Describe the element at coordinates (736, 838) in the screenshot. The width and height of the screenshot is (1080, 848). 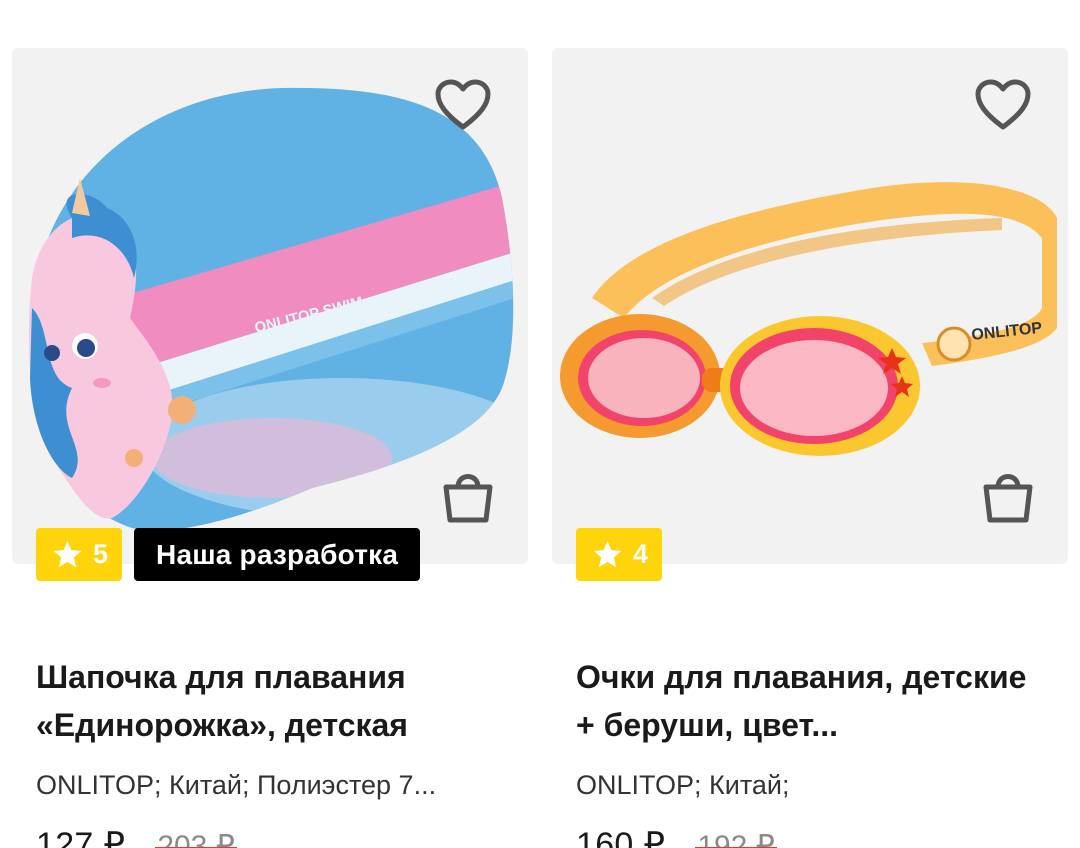
I see `old-price: 192 ₽` at that location.